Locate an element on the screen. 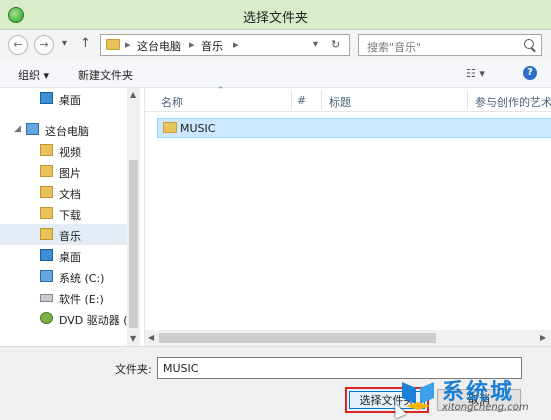 This screenshot has width=551, height=420. desktop-folder-icon is located at coordinates (46, 255).